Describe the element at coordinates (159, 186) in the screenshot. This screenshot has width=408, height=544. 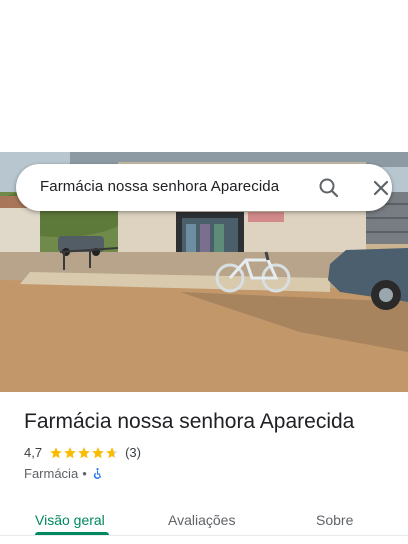
I see `search-query: Farmácia nossa senhora Aparecida` at that location.